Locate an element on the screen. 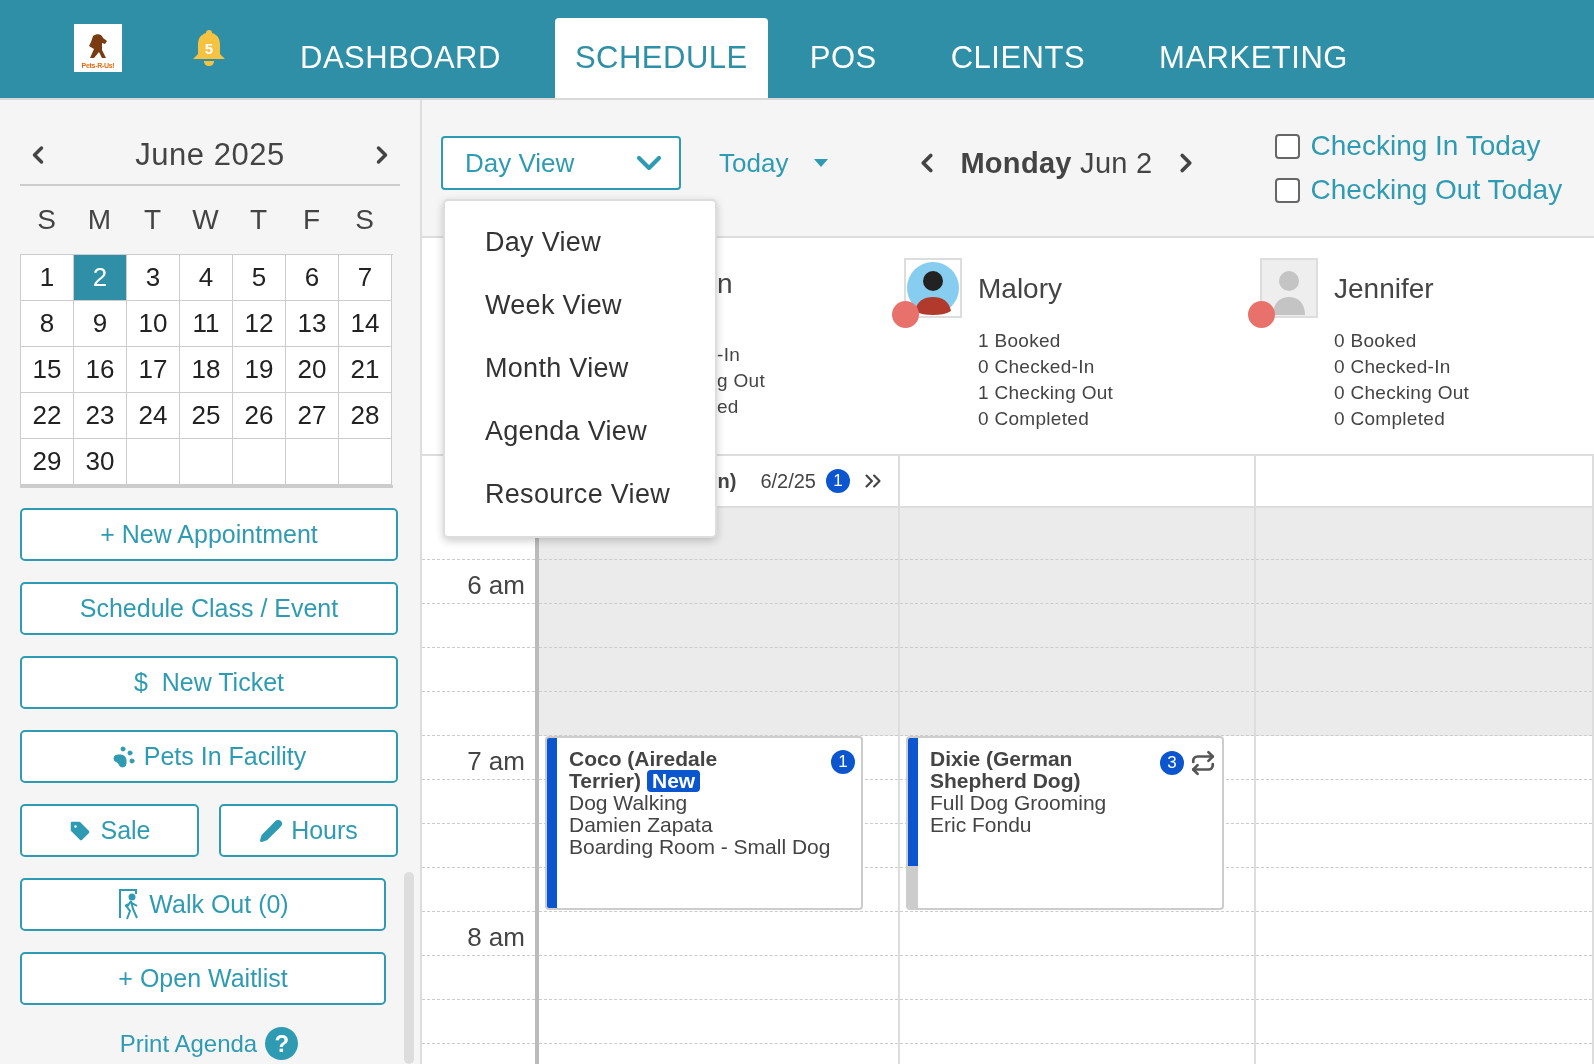 This screenshot has width=1594, height=1064. calendar-day: 18 is located at coordinates (206, 370).